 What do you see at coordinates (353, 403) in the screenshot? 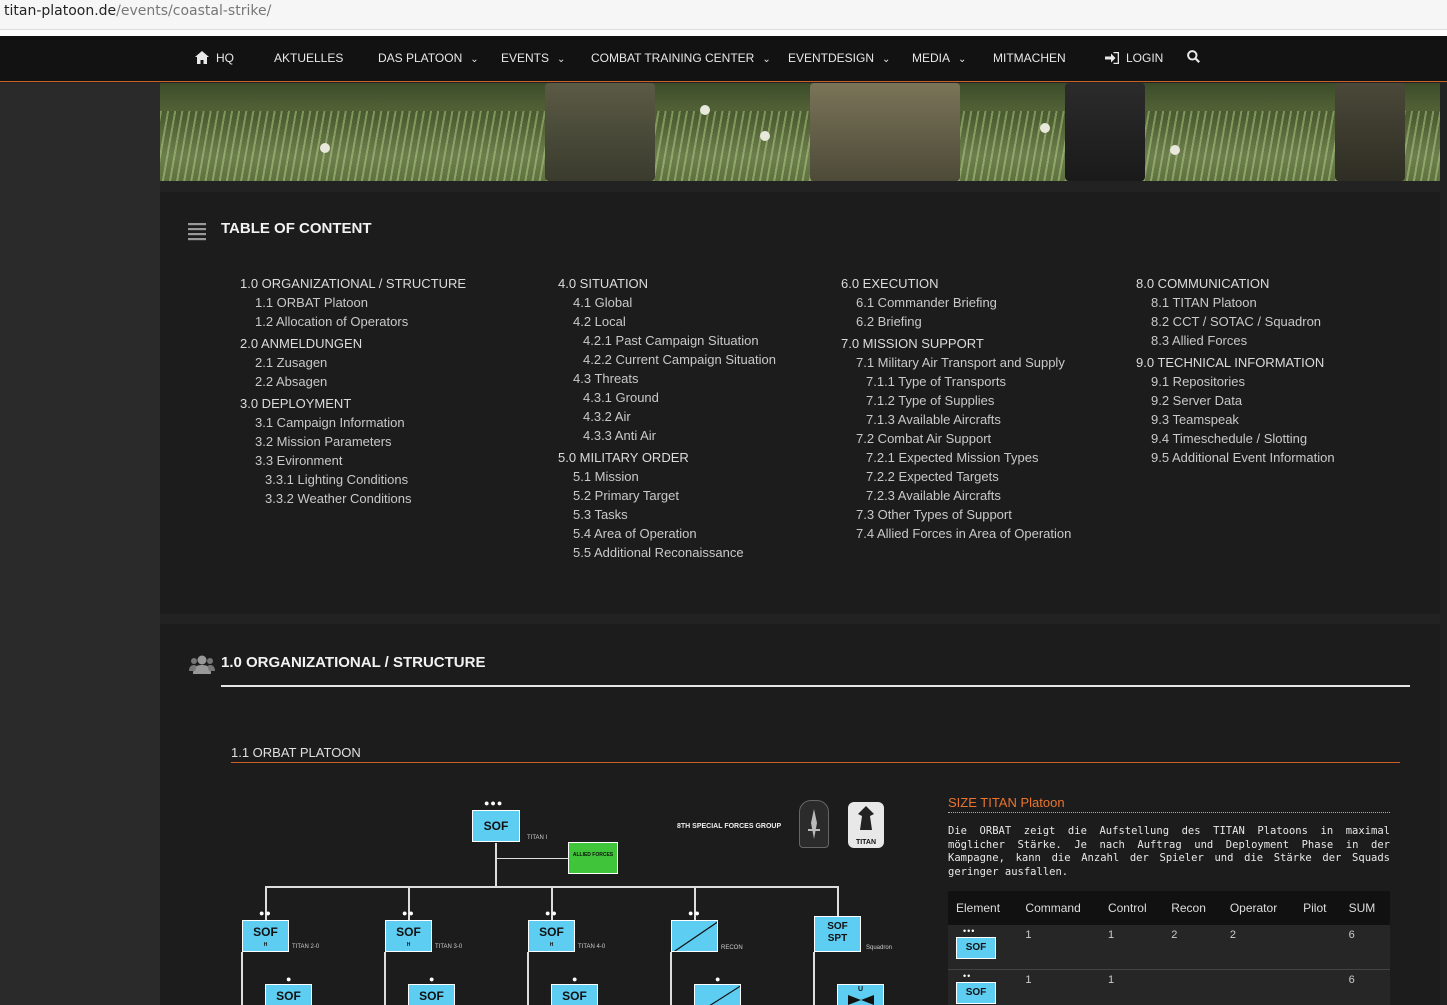
I see `toc-link: 3.0 DEPLOYMENT` at bounding box center [353, 403].